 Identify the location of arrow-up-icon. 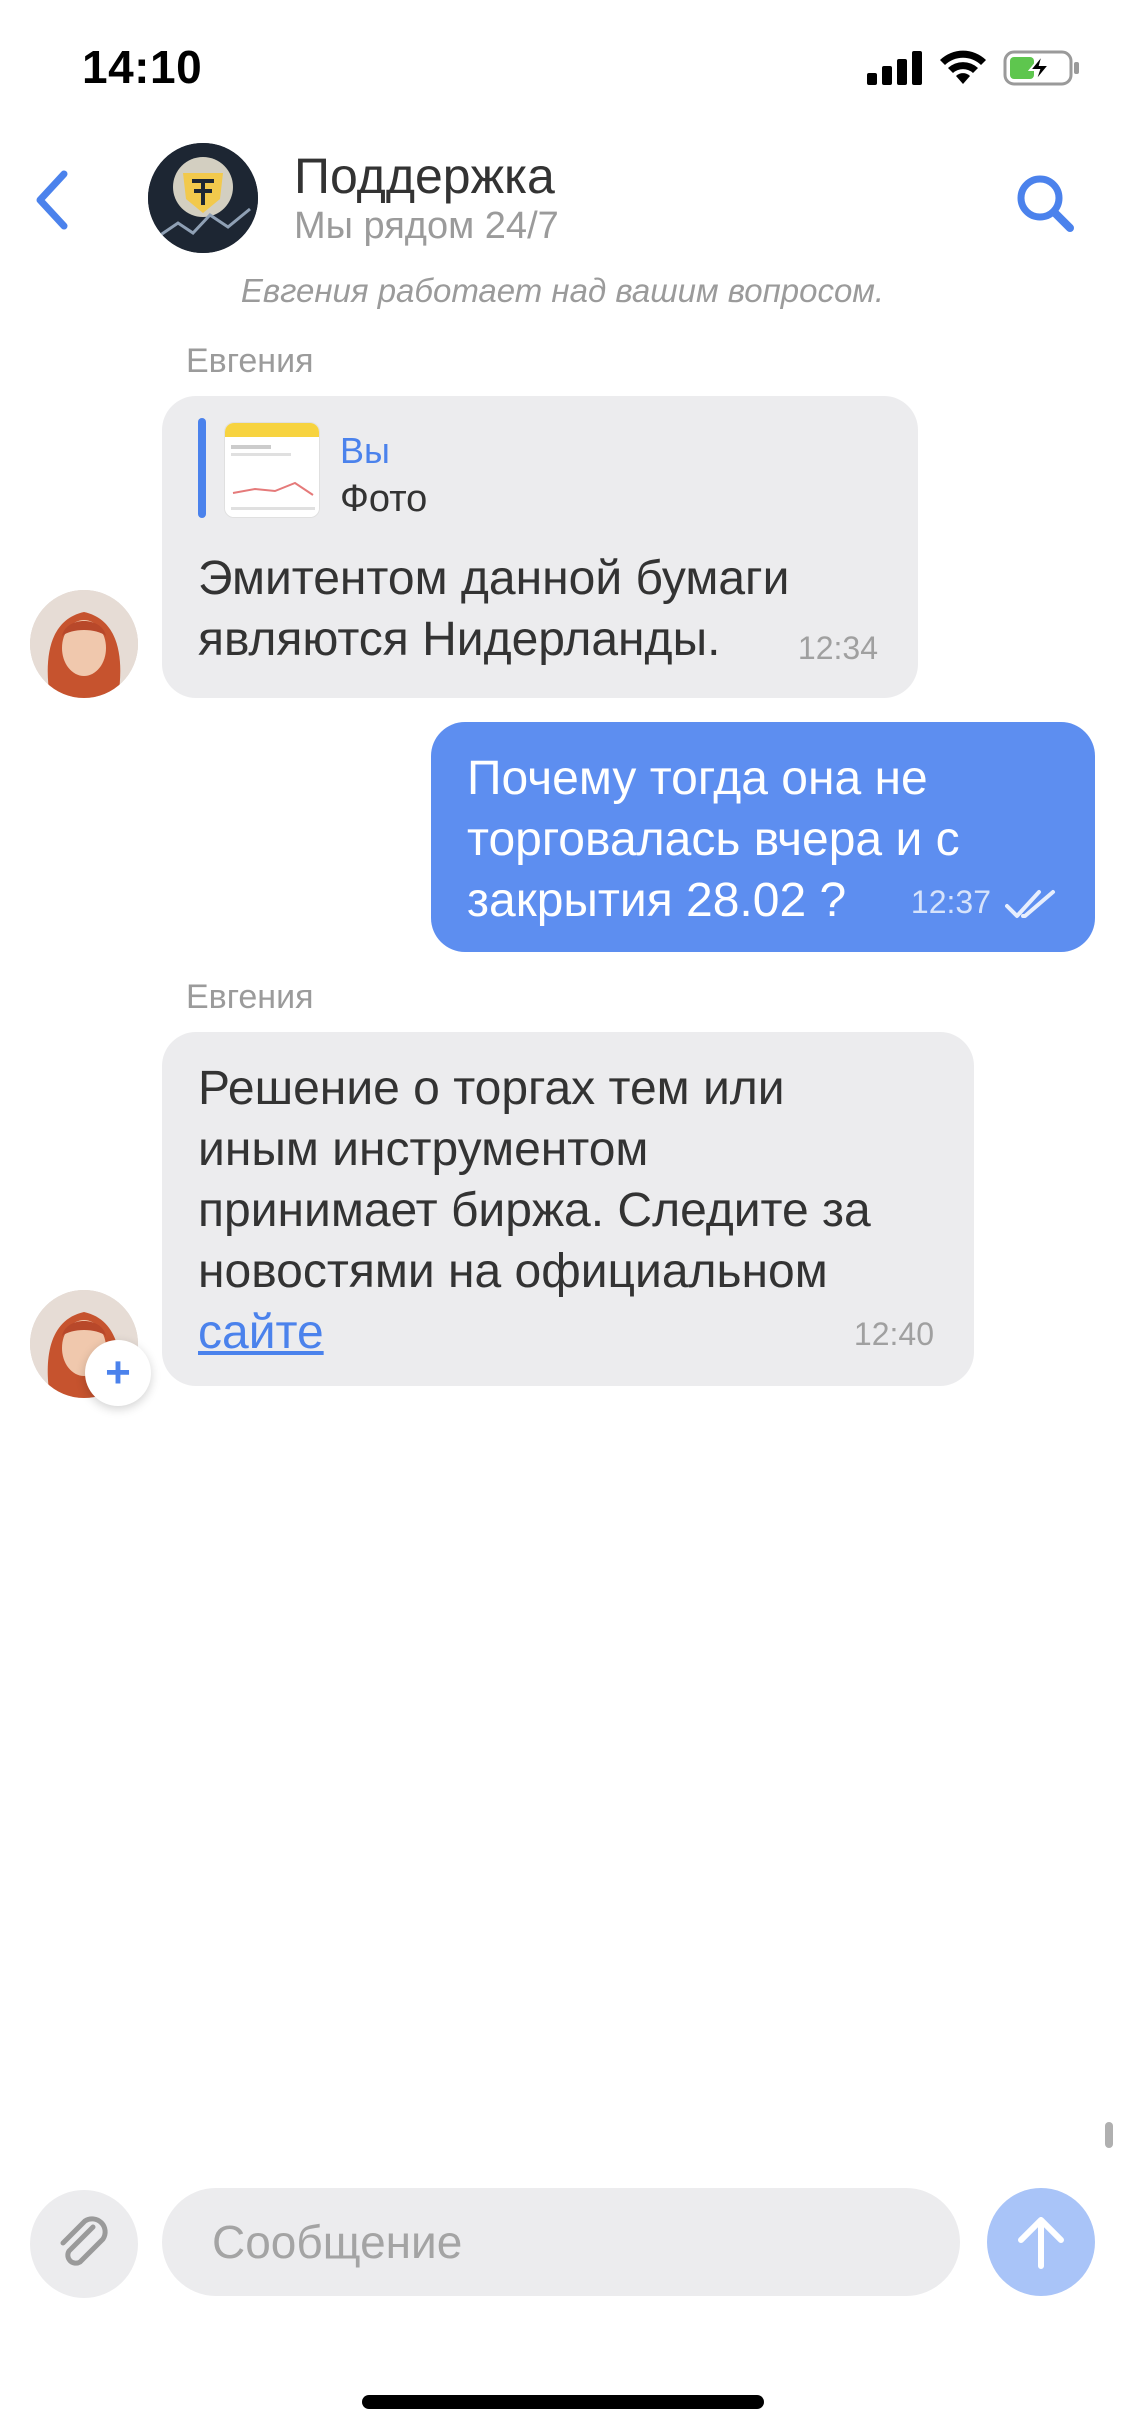
(1041, 2243).